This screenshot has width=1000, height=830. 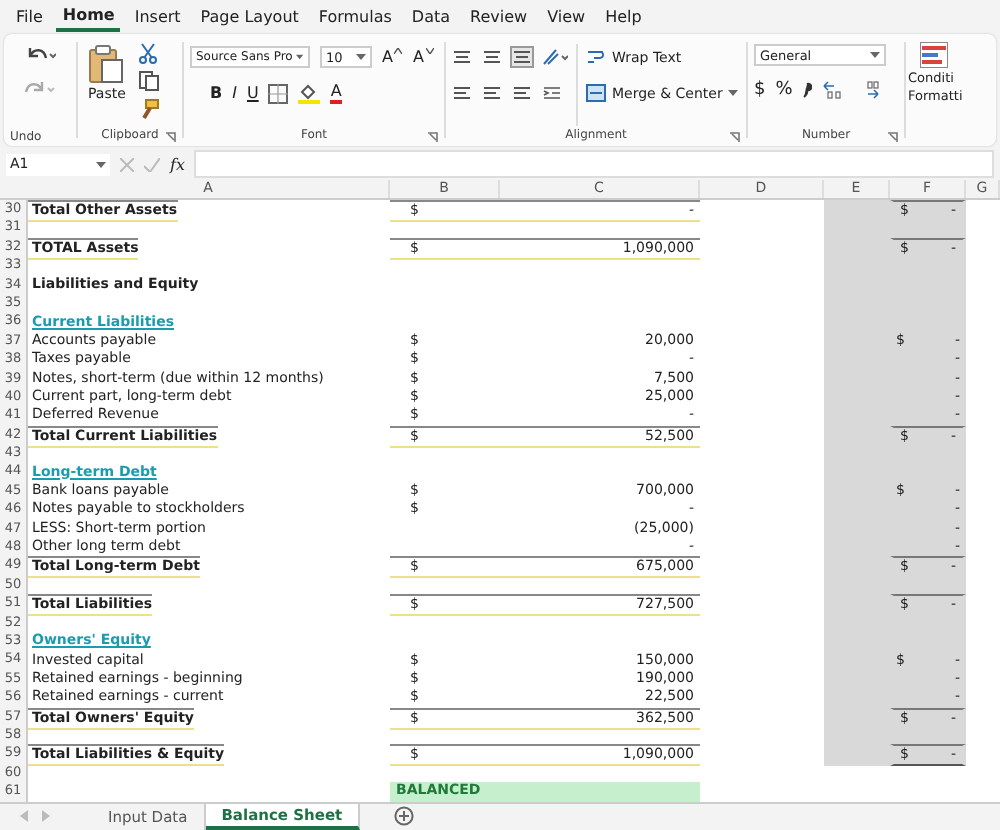 I want to click on font-color-button: A, so click(x=336, y=93).